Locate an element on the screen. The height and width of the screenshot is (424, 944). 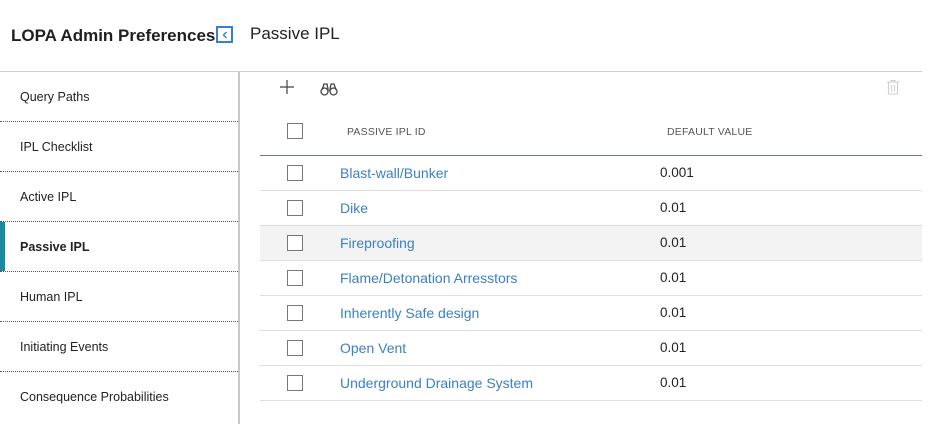
sidebar-item-label: Initiating Events is located at coordinates (64, 346).